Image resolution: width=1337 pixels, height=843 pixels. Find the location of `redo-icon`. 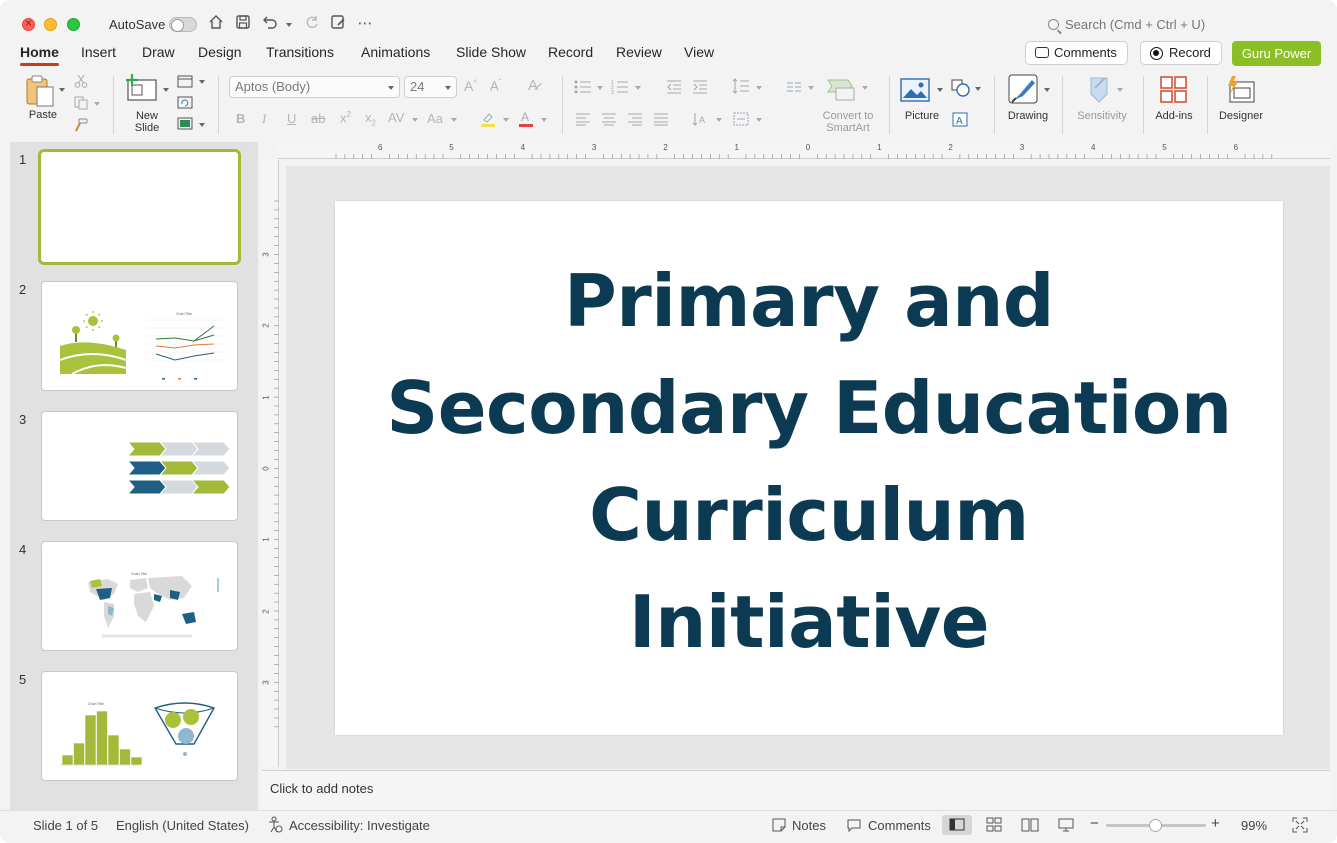

redo-icon is located at coordinates (312, 24).